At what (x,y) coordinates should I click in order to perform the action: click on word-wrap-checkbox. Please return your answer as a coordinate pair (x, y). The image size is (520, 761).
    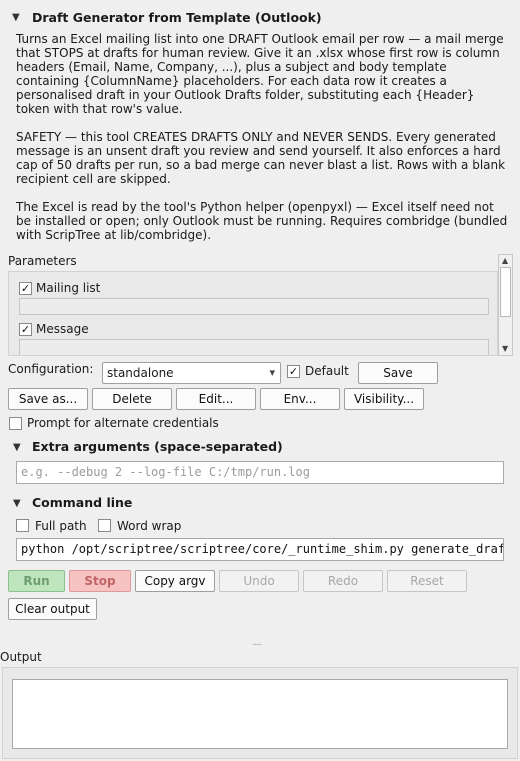
    Looking at the image, I should click on (104, 525).